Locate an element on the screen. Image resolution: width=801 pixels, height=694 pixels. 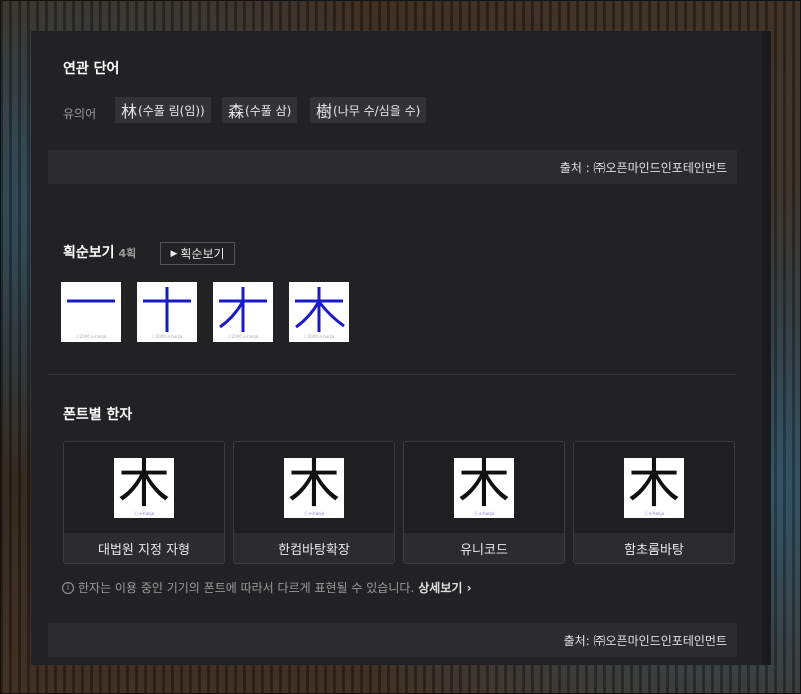
stroke-order-heading: 획순보기 4획 is located at coordinates (99, 252).